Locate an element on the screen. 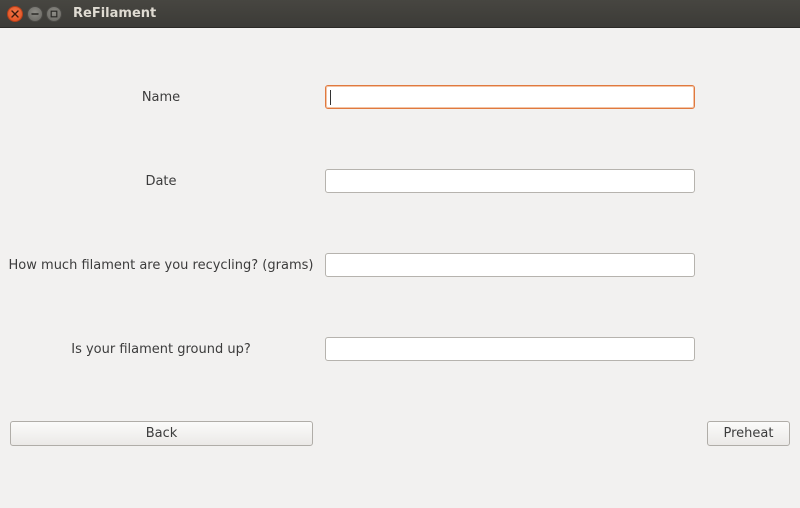  close-button is located at coordinates (15, 14).